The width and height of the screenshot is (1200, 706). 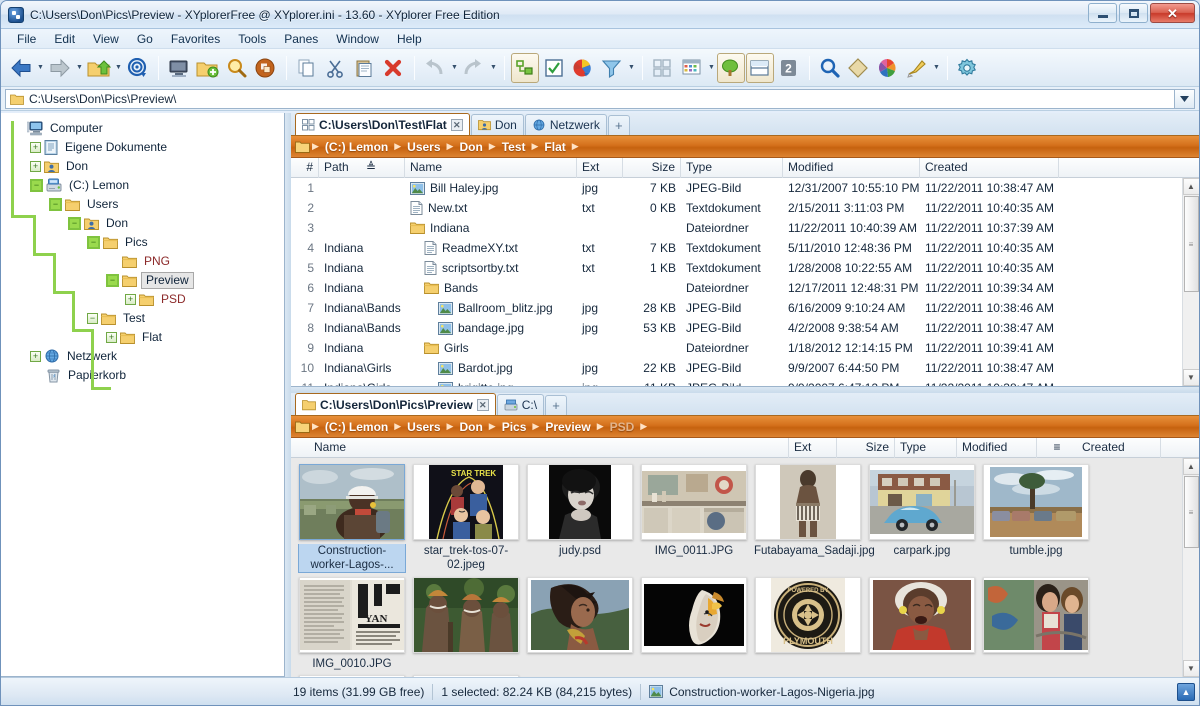 I want to click on redo-button, so click(x=474, y=68).